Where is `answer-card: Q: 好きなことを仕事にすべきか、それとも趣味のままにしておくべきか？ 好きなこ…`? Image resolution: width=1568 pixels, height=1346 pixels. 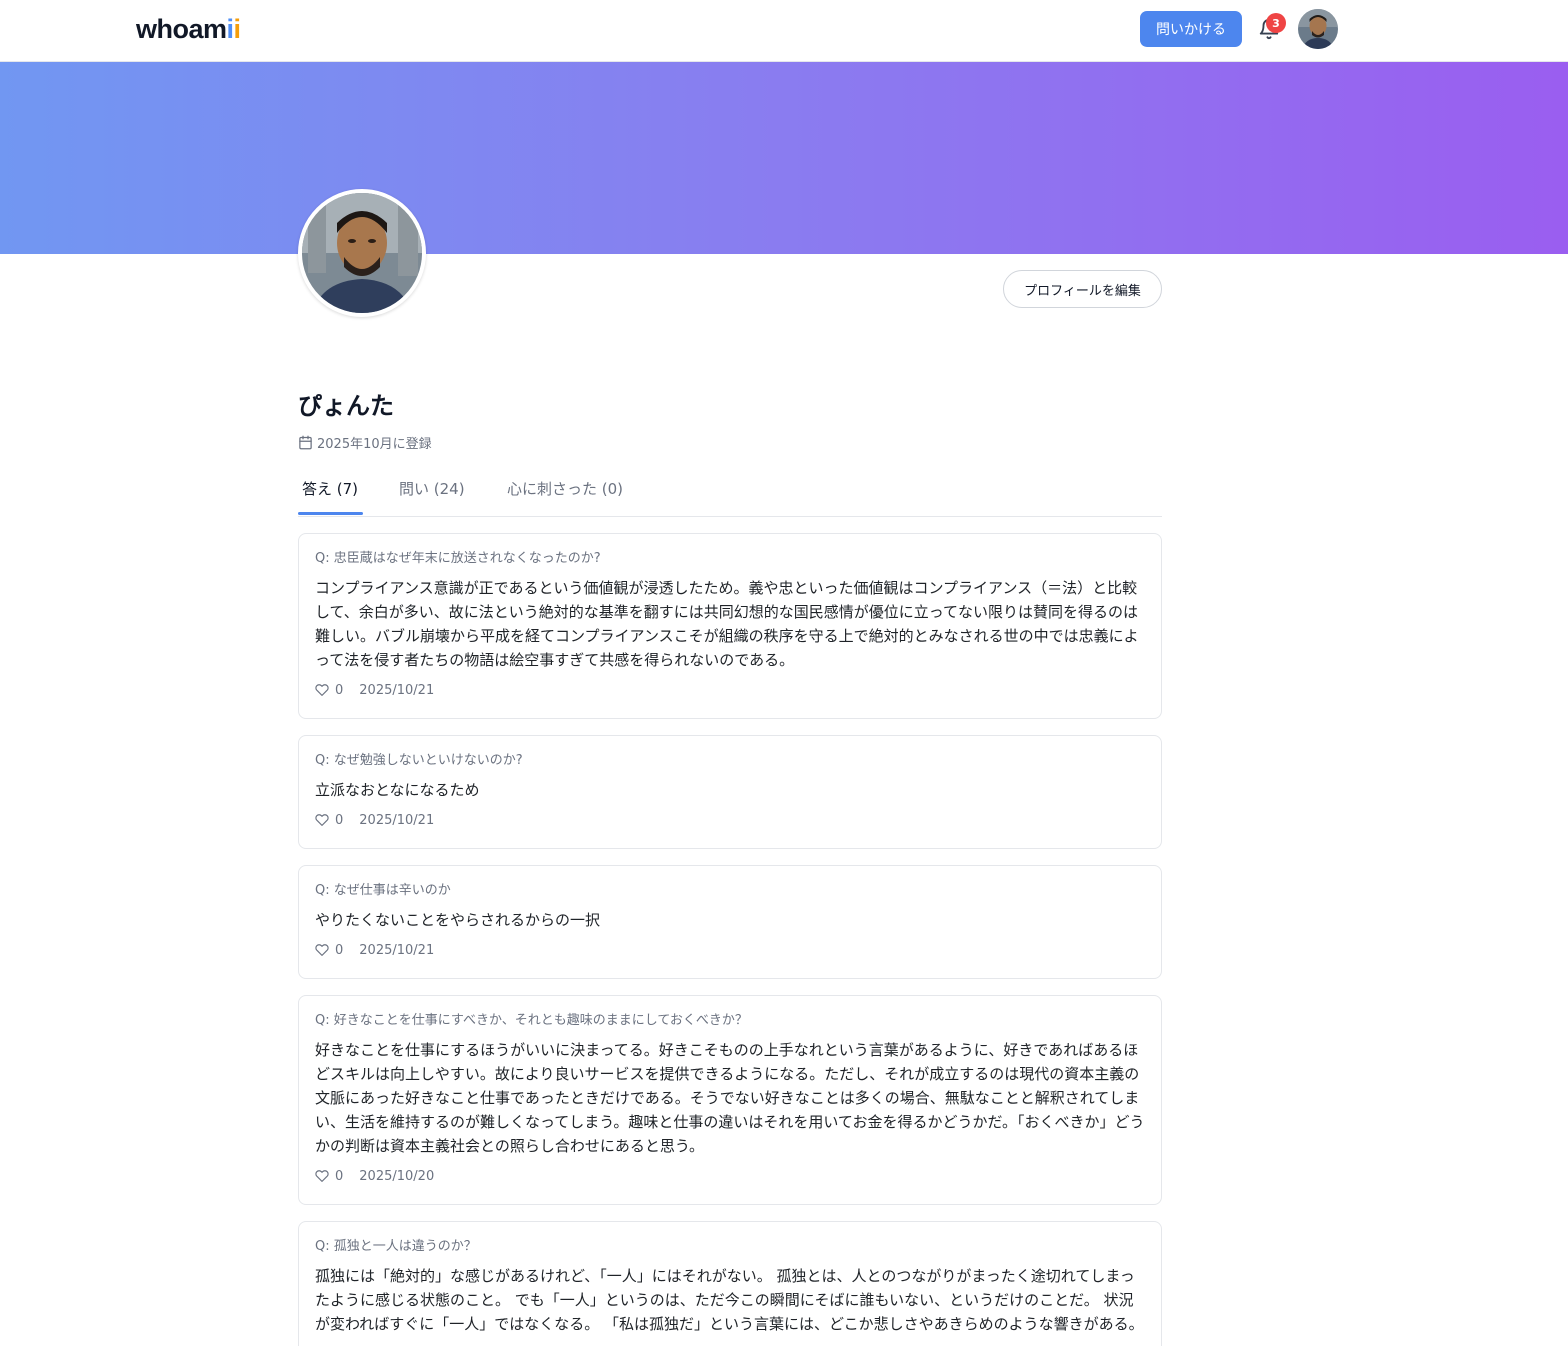
answer-card: Q: 好きなことを仕事にすべきか、それとも趣味のままにしておくべきか？ 好きなこ… is located at coordinates (730, 1100).